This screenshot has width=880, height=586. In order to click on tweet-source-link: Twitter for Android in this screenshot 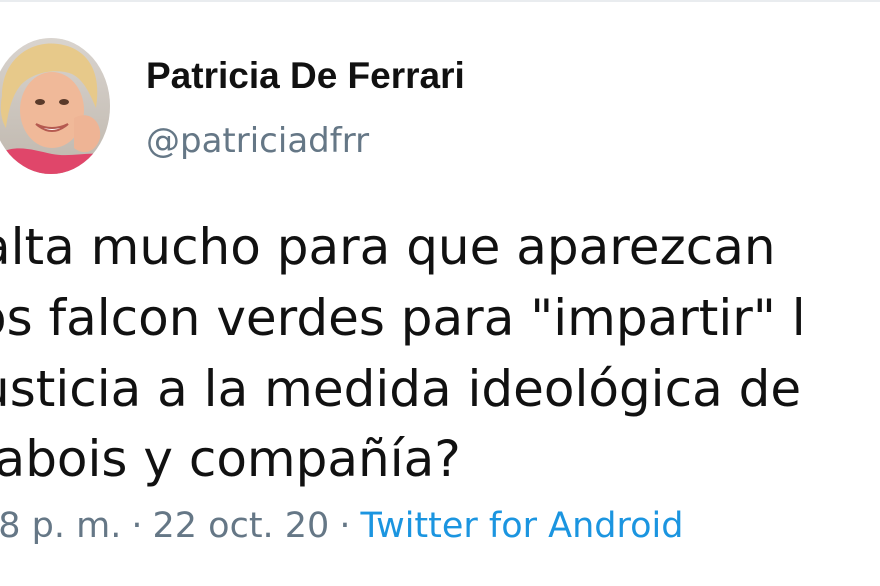, I will do `click(521, 526)`.